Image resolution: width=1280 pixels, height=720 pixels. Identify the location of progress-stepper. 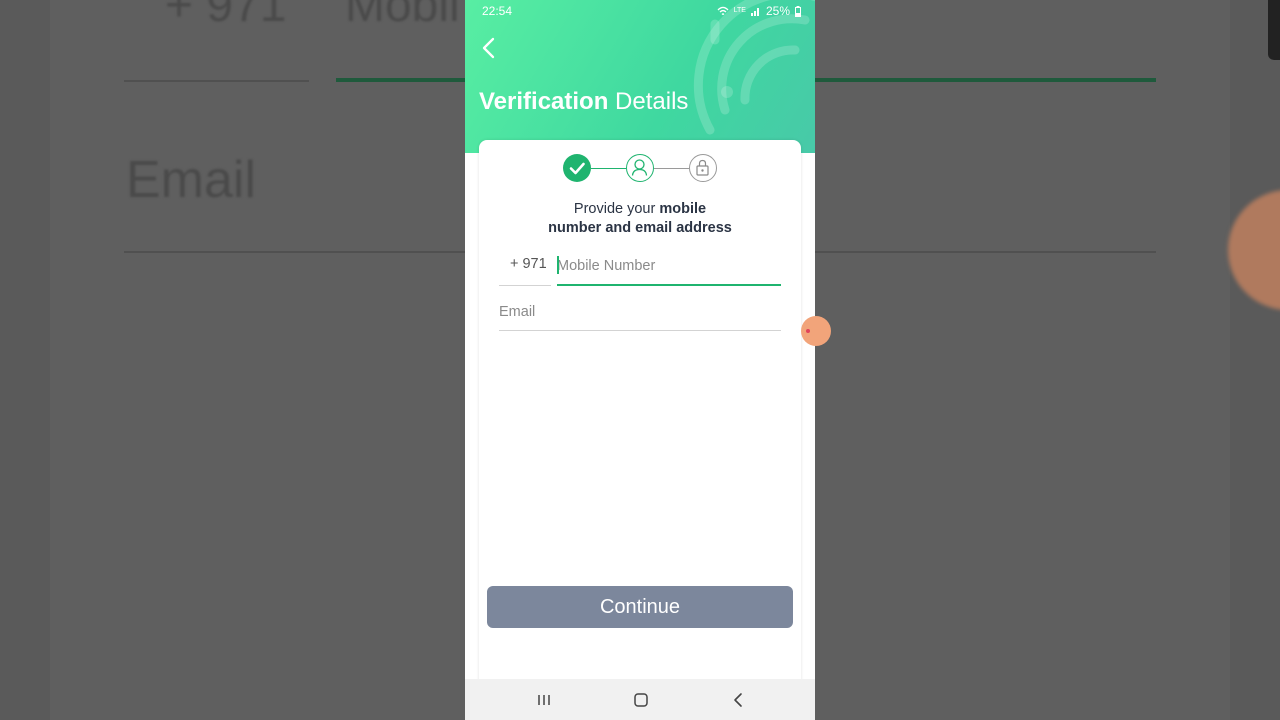
(640, 170).